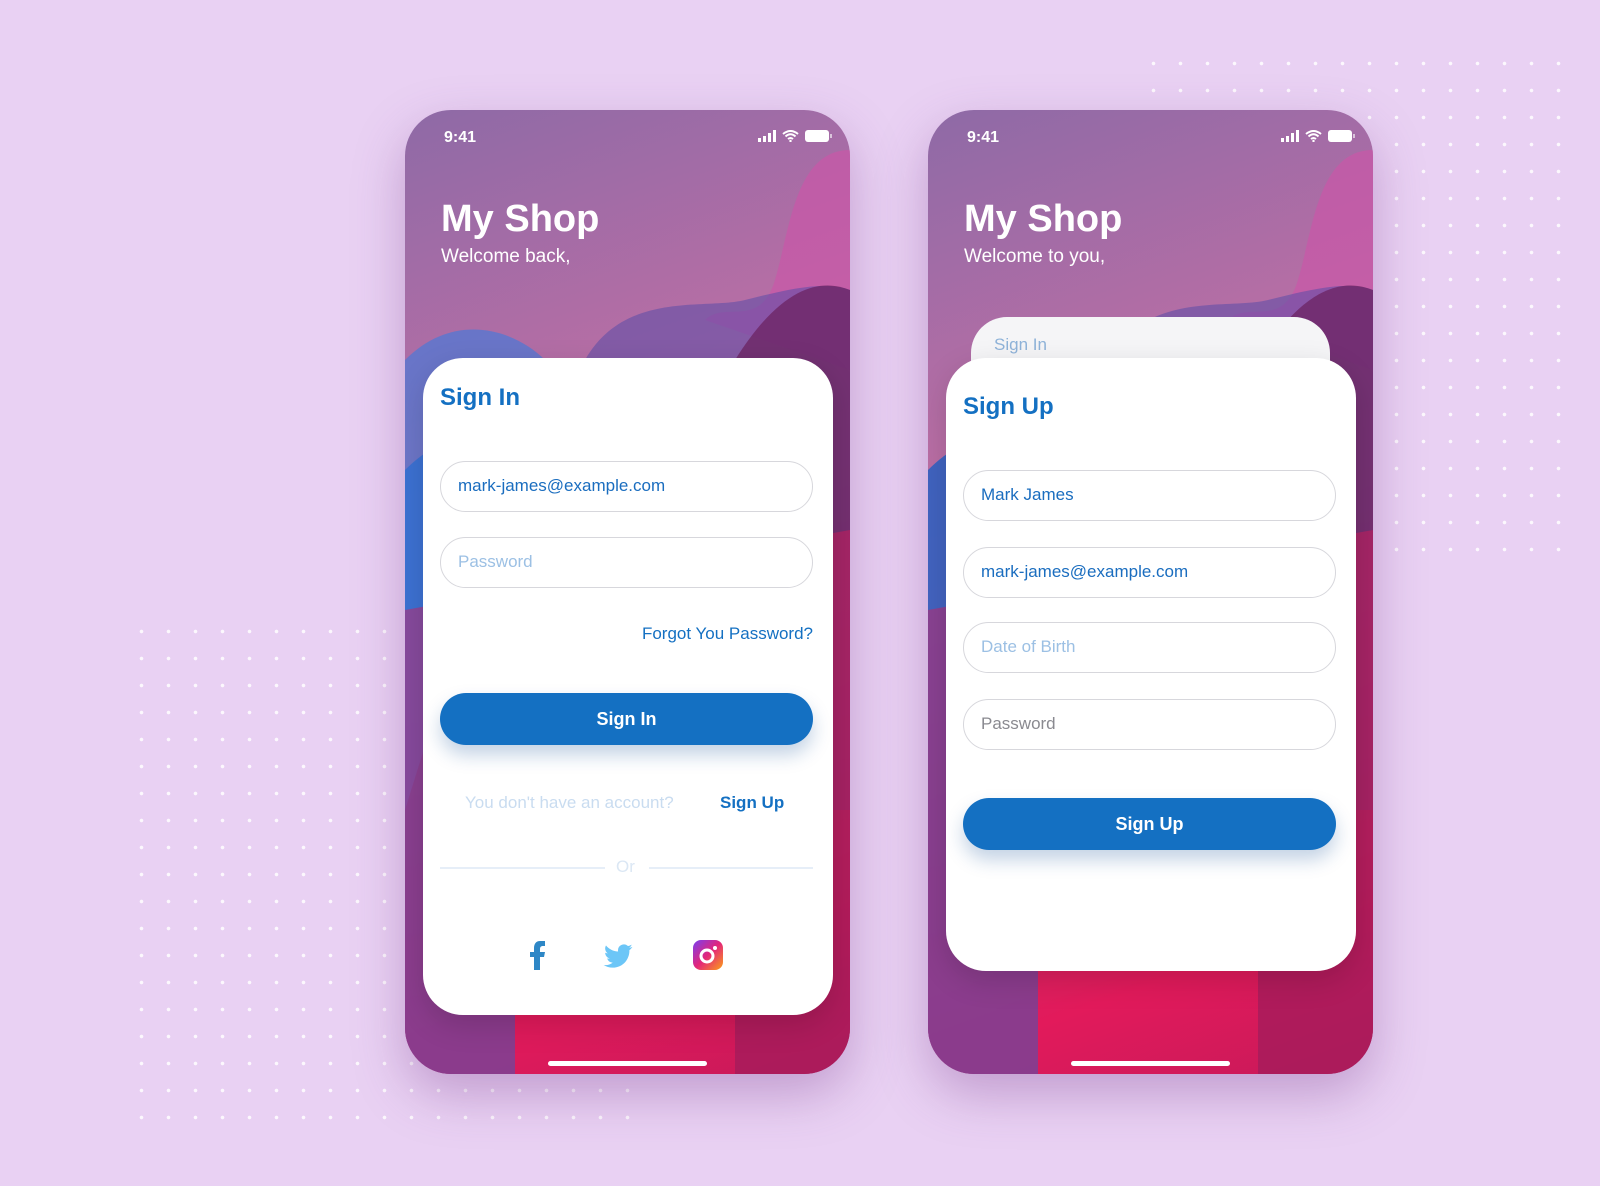  Describe the element at coordinates (522, 868) in the screenshot. I see `divider-left` at that location.